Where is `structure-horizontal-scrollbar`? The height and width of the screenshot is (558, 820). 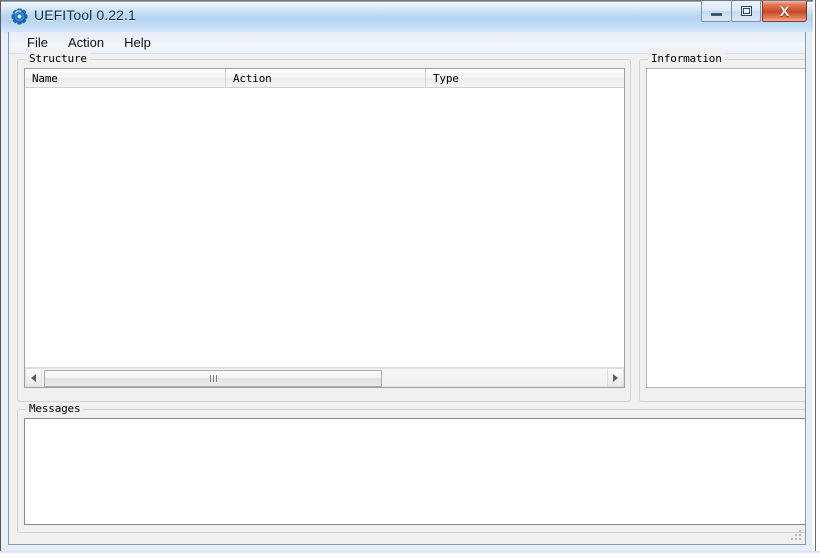 structure-horizontal-scrollbar is located at coordinates (324, 377).